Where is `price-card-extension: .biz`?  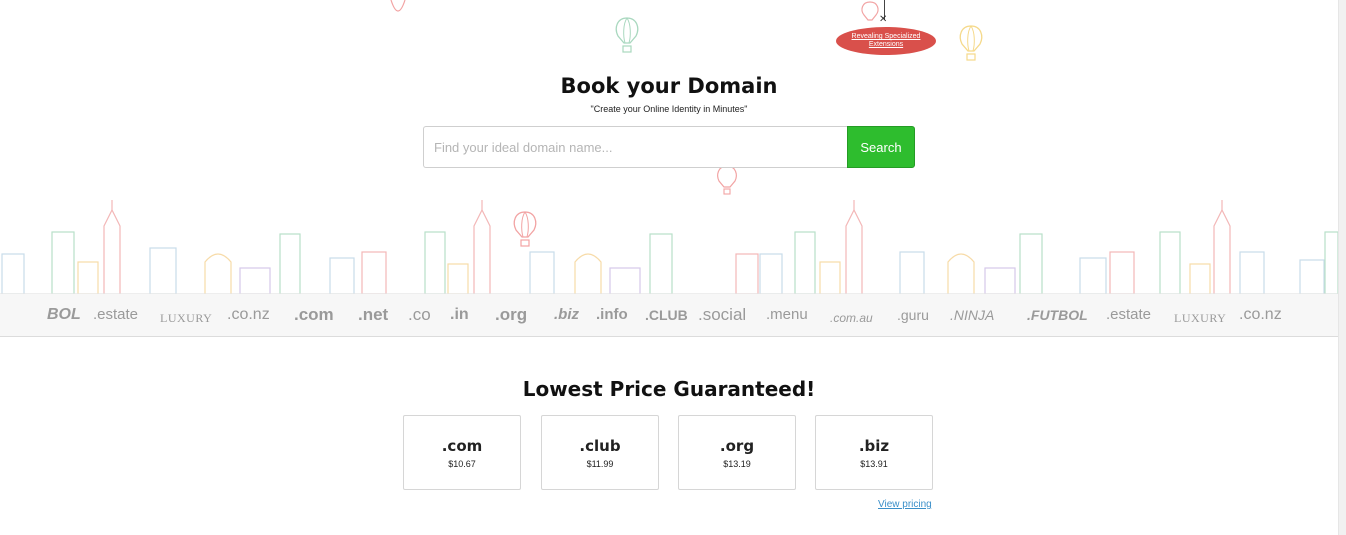 price-card-extension: .biz is located at coordinates (874, 446).